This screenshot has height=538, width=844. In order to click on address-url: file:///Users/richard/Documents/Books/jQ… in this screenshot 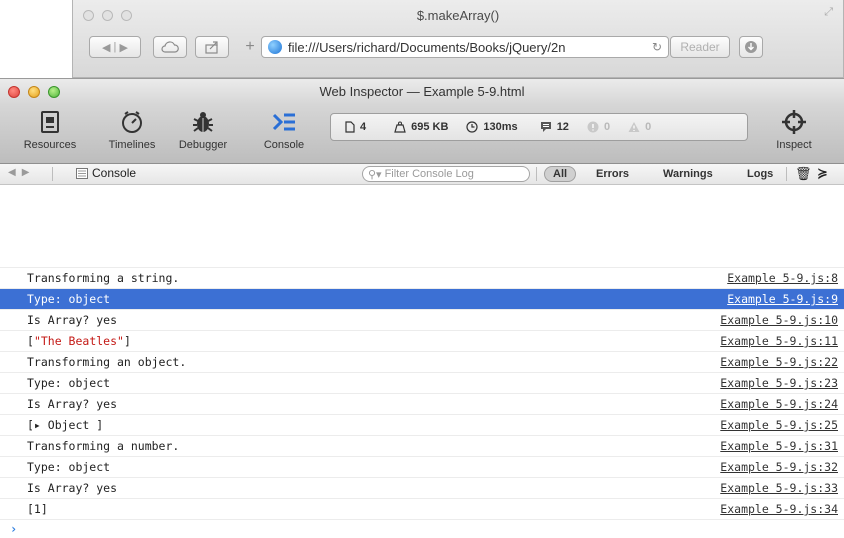, I will do `click(427, 47)`.